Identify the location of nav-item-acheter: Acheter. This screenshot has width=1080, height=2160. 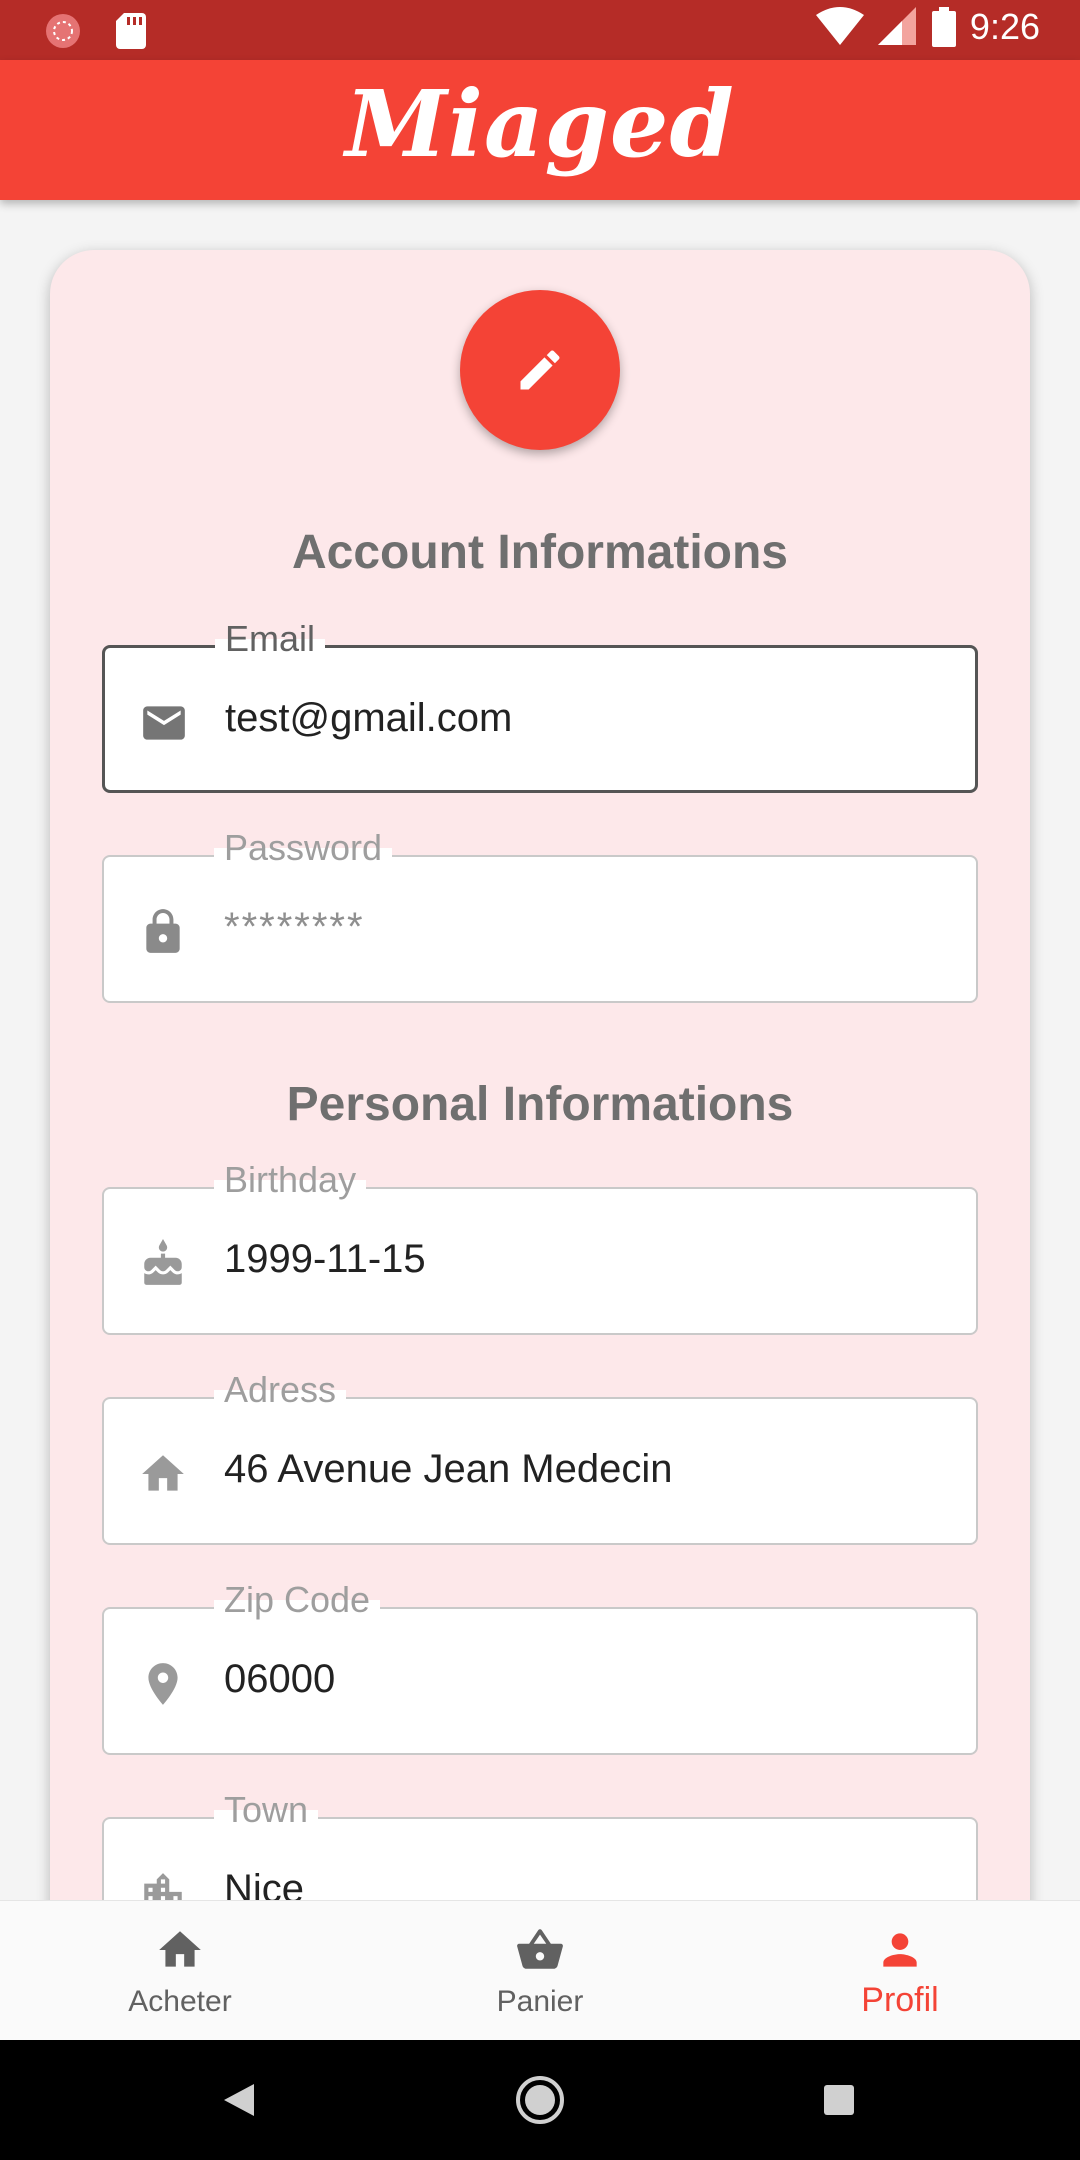
(180, 1971).